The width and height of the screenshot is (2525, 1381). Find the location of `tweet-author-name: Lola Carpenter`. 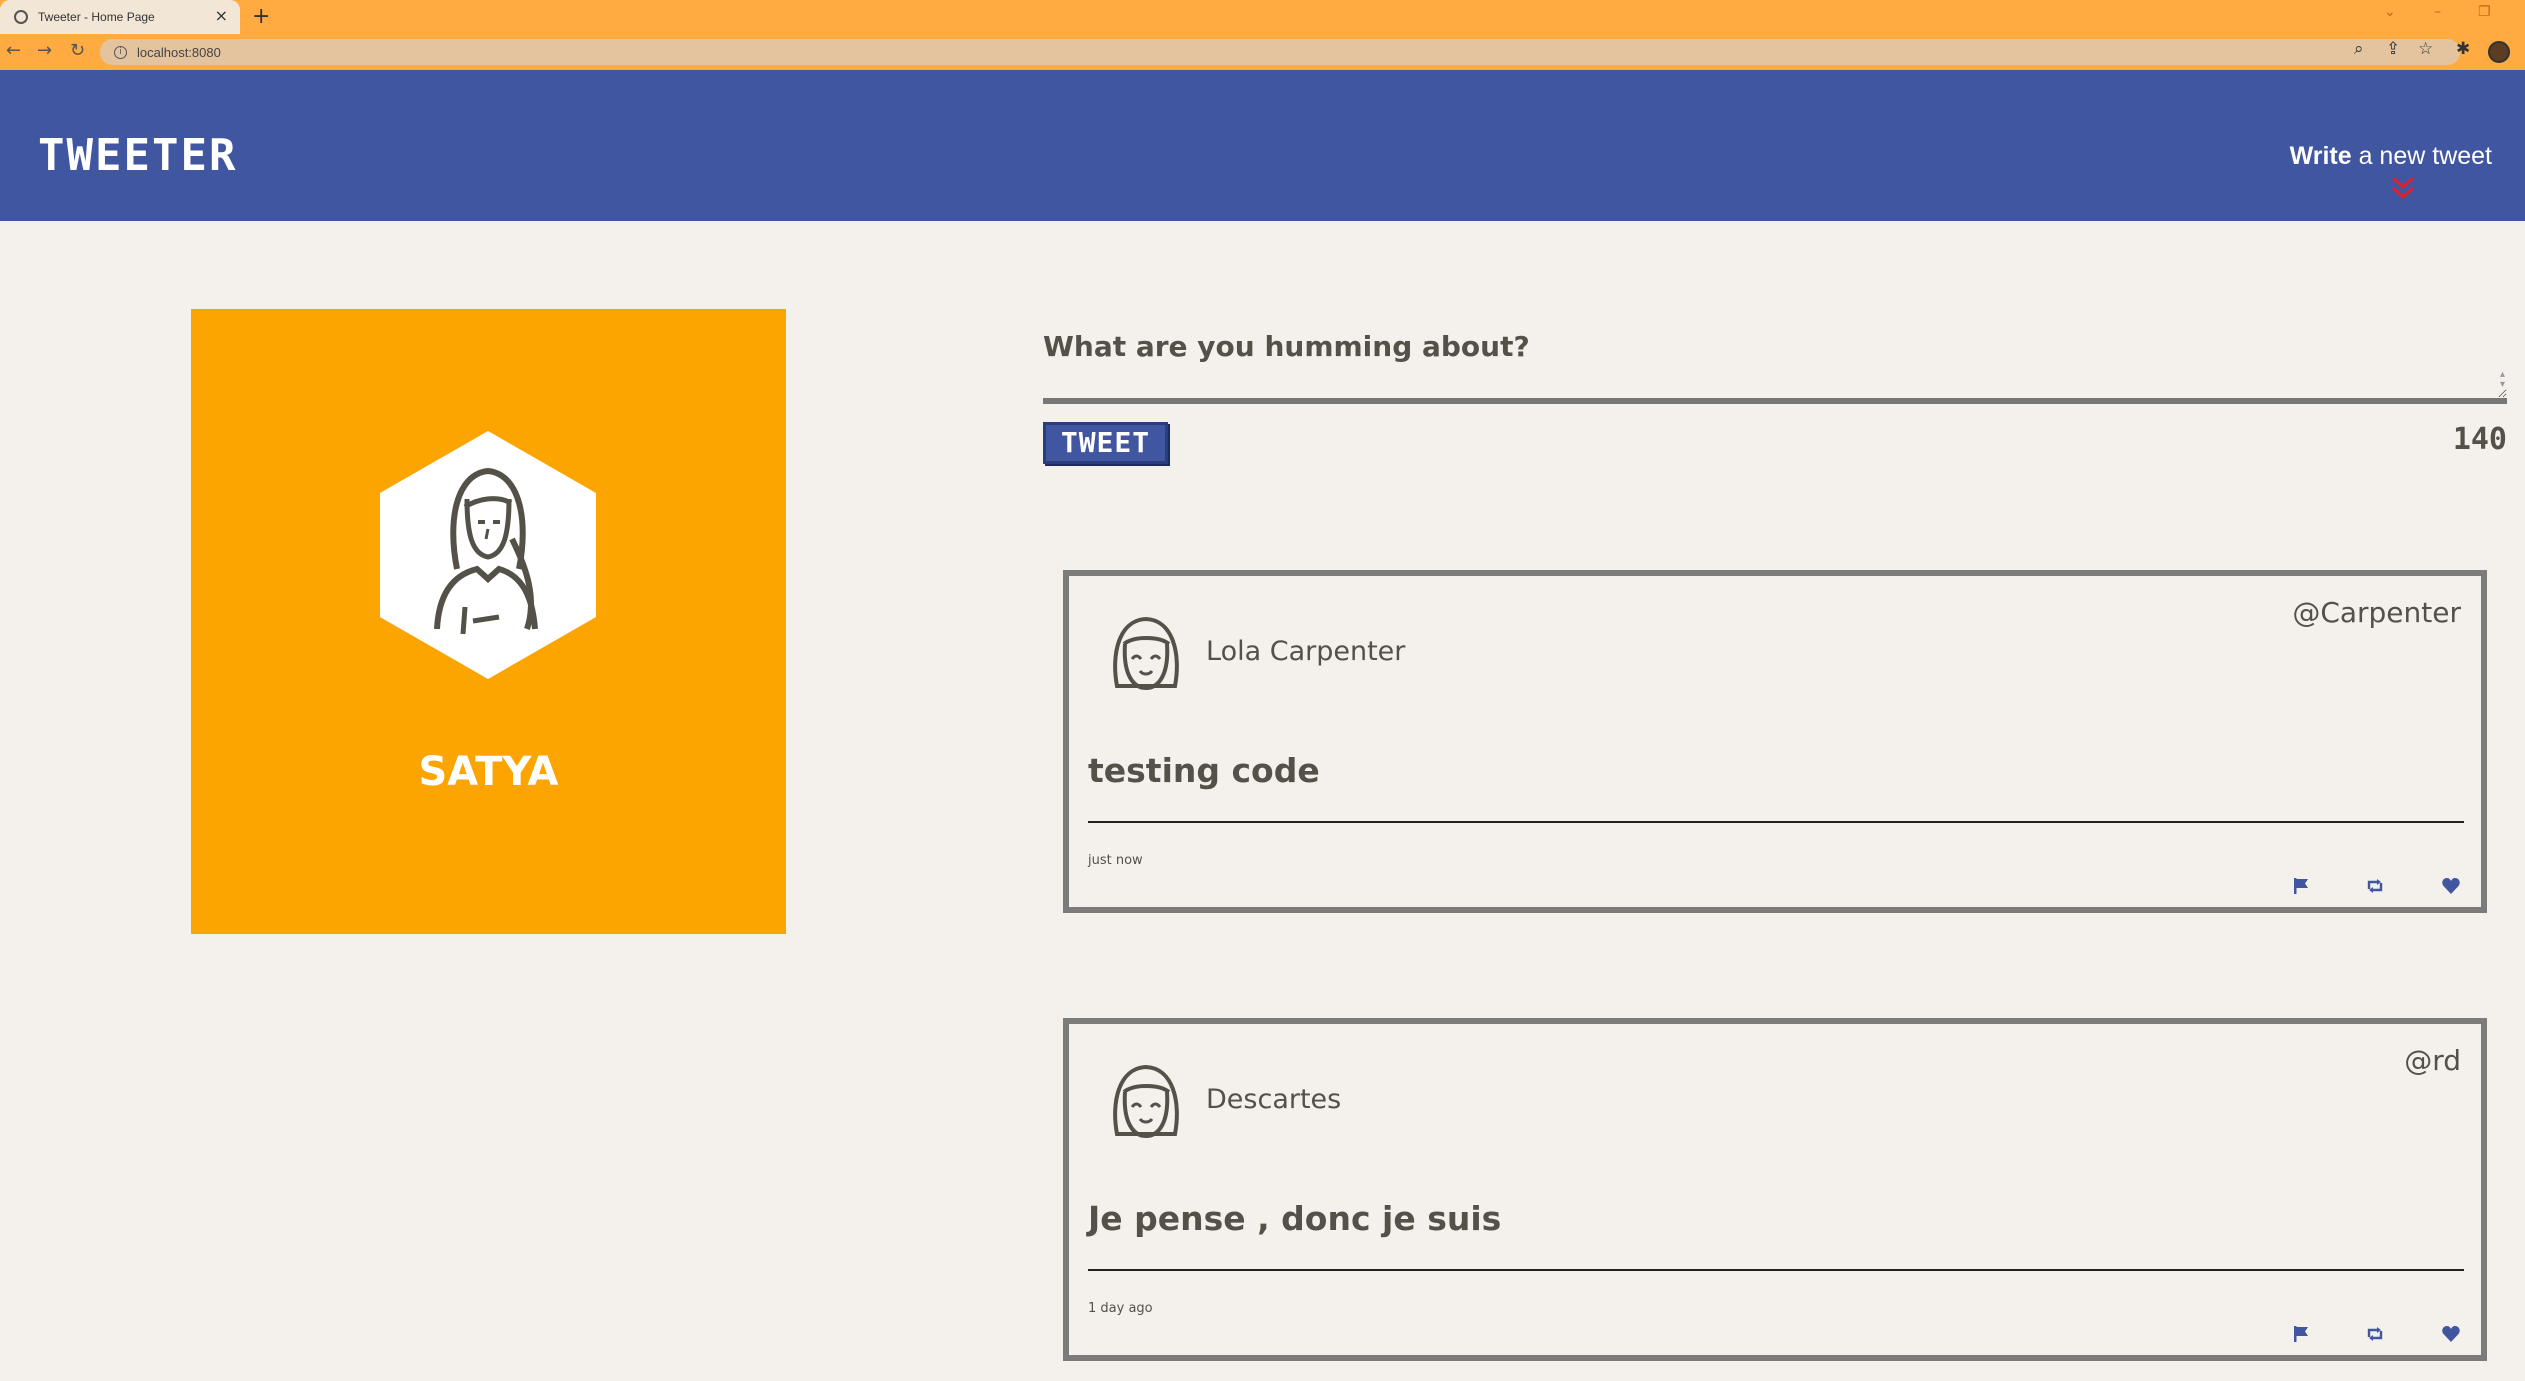

tweet-author-name: Lola Carpenter is located at coordinates (1306, 651).